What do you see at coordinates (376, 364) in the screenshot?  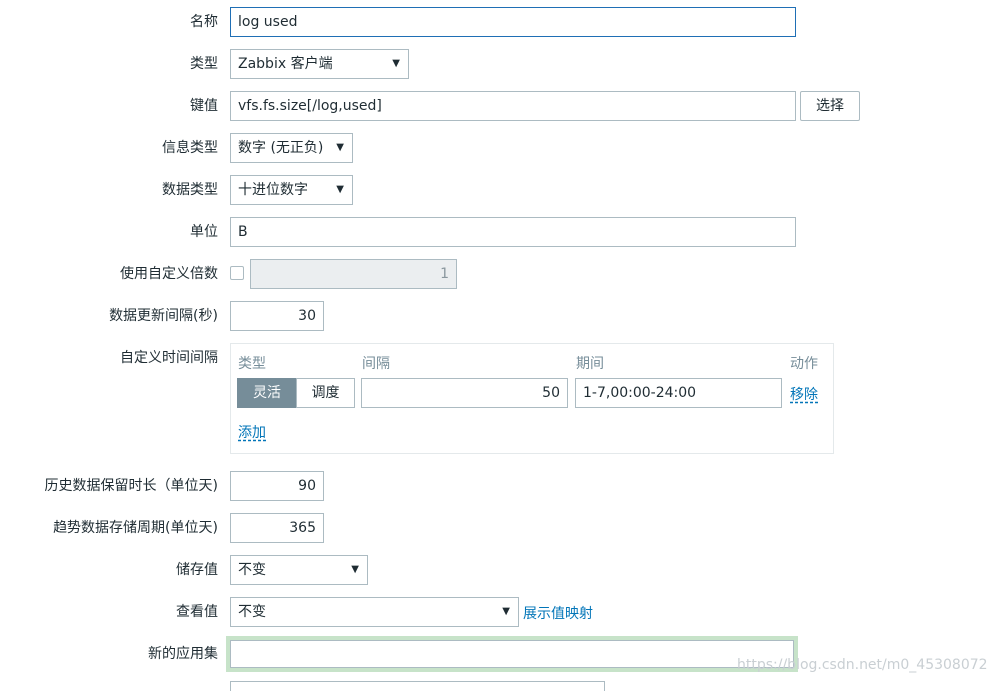 I see `col-header-interval: 间隔` at bounding box center [376, 364].